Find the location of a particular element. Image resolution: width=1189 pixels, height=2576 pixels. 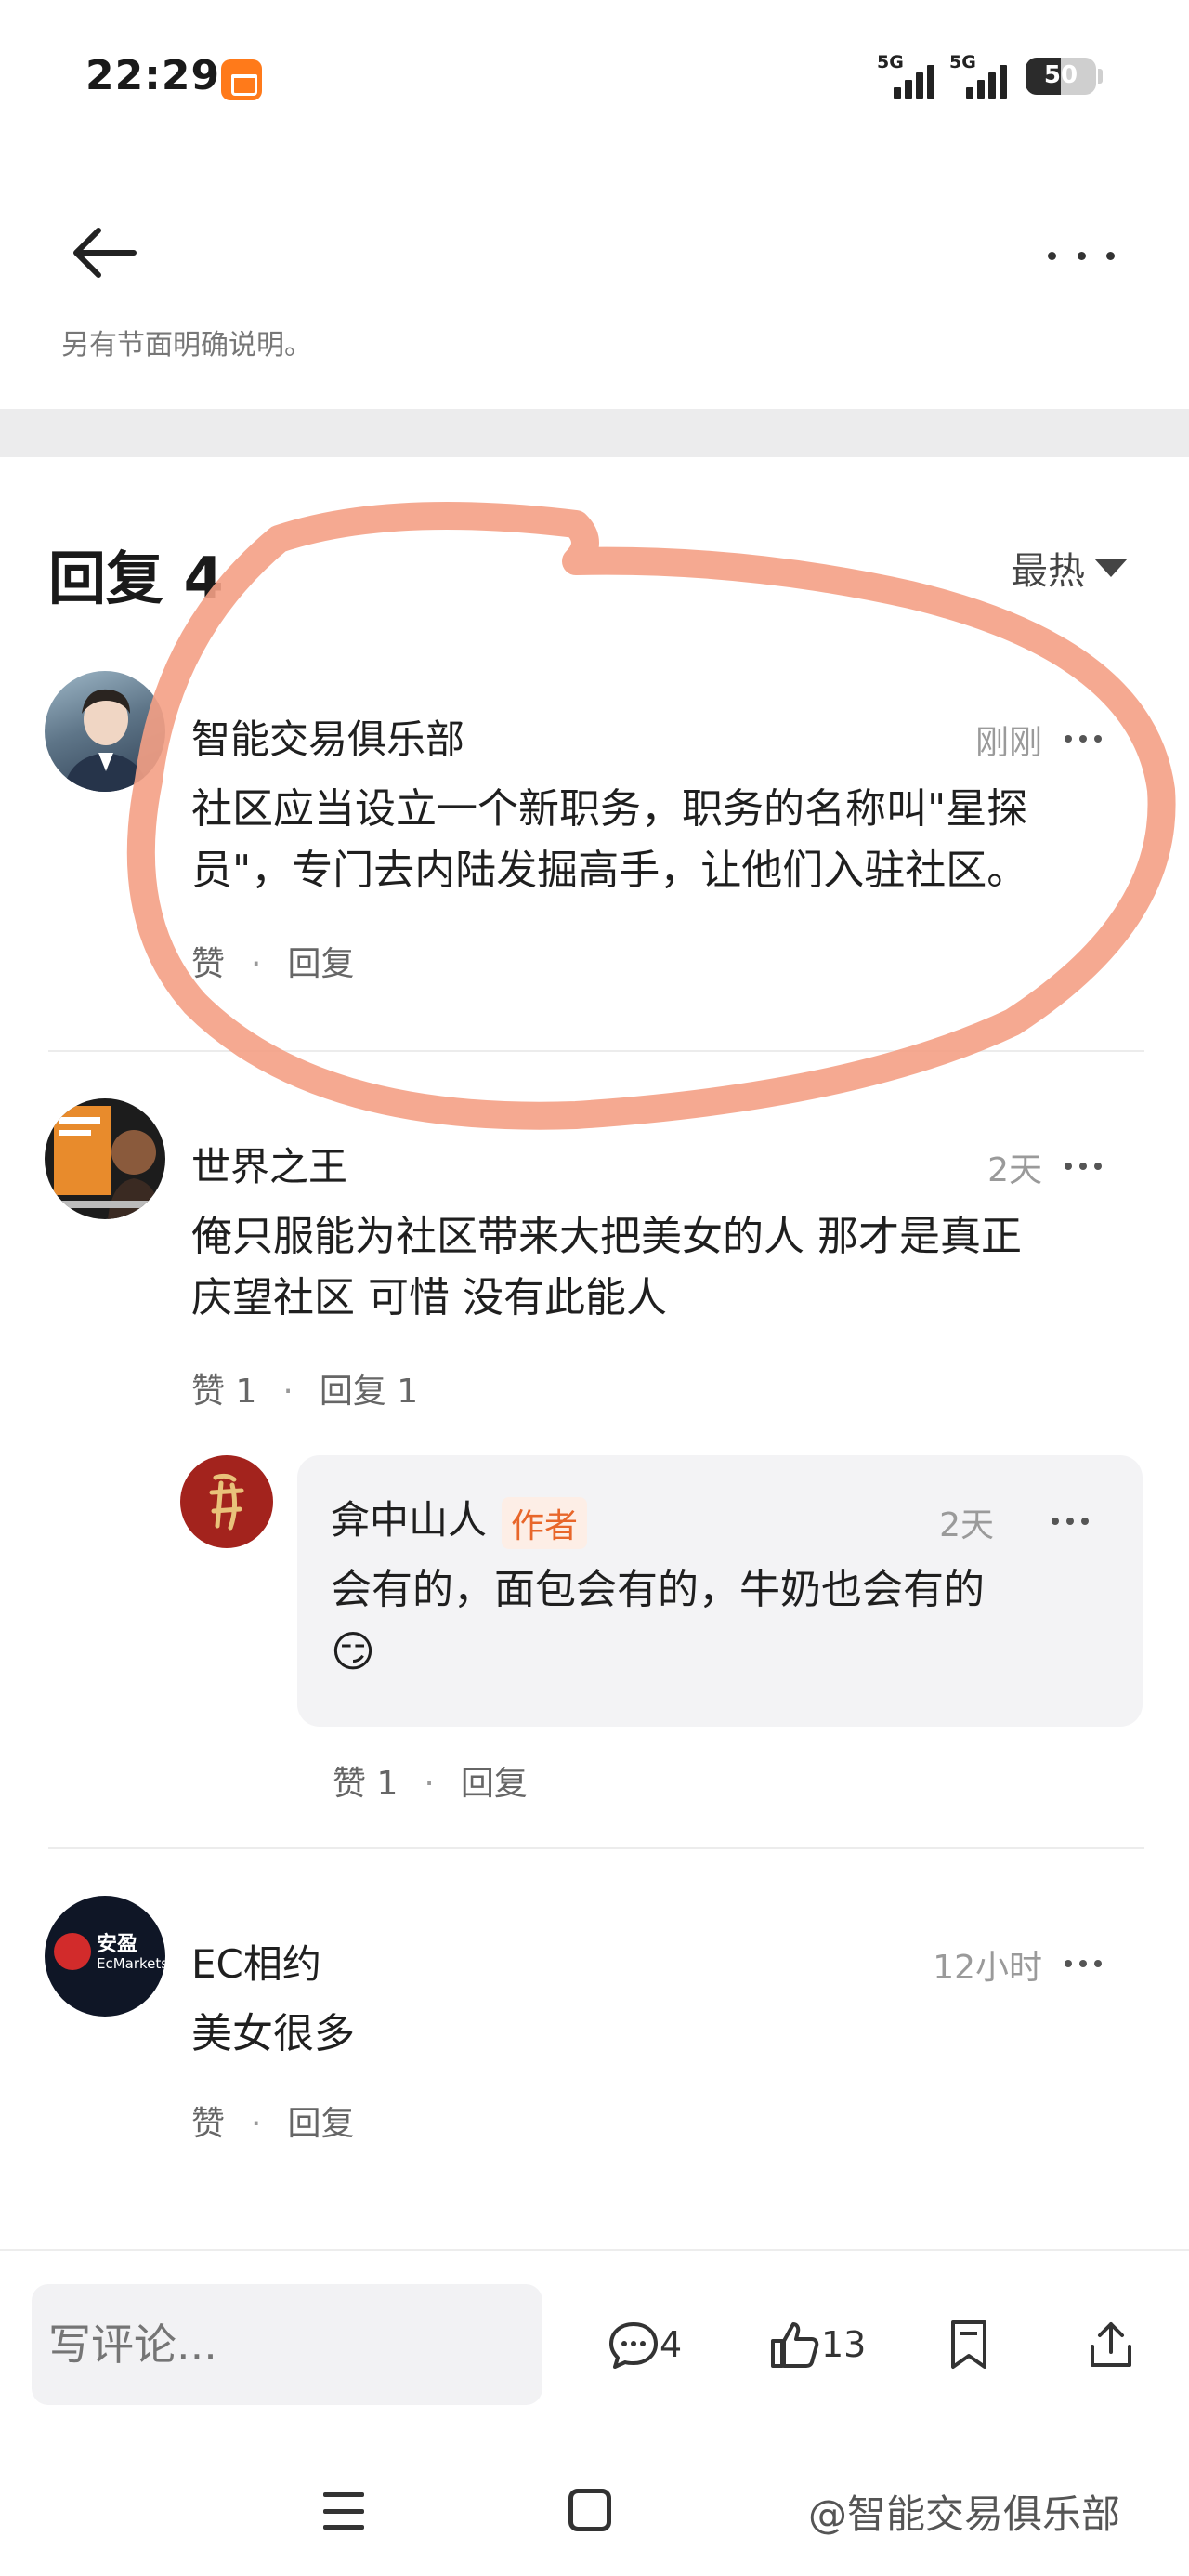

menu-icon is located at coordinates (344, 2511).